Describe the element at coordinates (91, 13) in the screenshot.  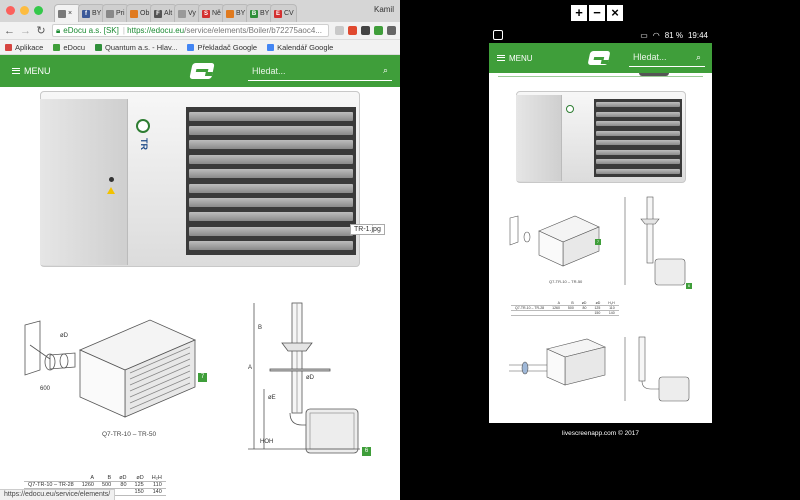
I see `browser-tab: f BY` at that location.